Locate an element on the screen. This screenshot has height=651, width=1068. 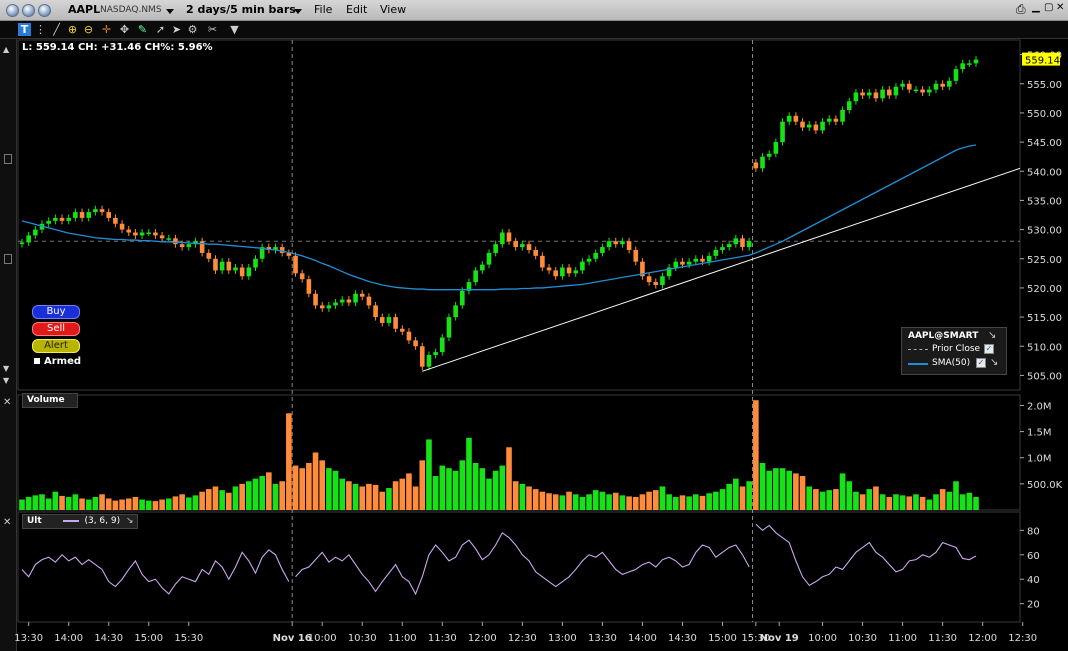
time-tick-label: 11:00 is located at coordinates (402, 638).